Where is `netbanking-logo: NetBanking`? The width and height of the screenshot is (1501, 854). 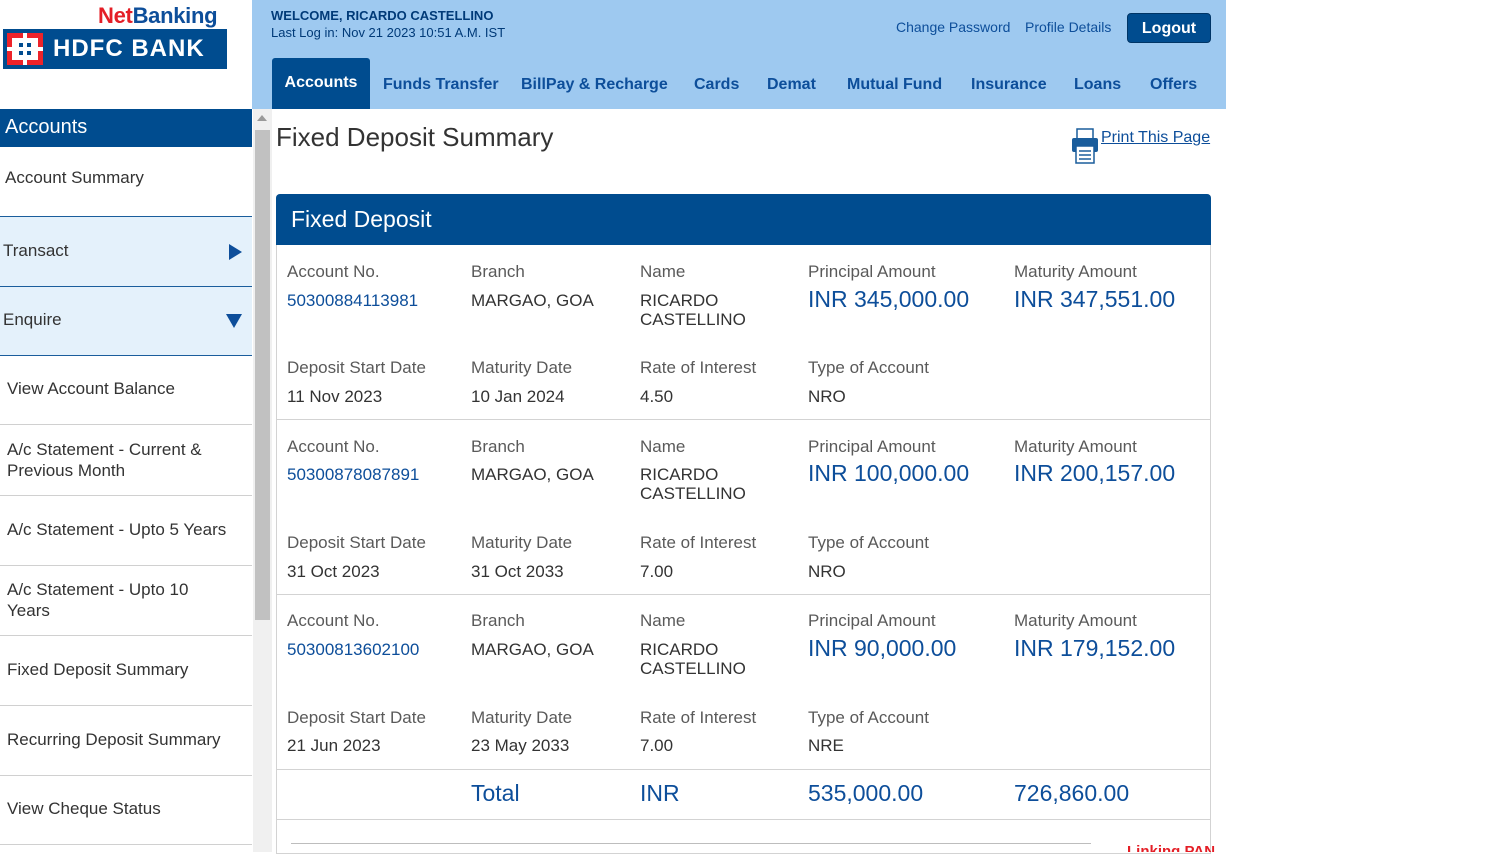 netbanking-logo: NetBanking is located at coordinates (158, 16).